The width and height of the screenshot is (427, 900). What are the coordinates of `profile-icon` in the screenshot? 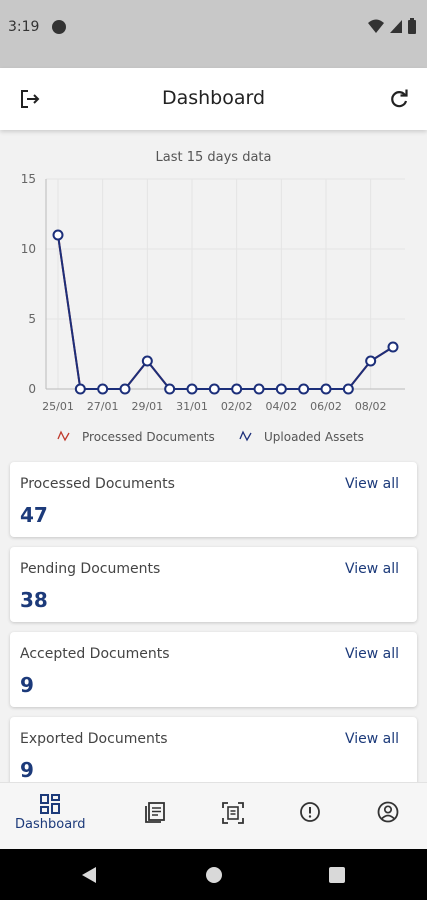 It's located at (388, 812).